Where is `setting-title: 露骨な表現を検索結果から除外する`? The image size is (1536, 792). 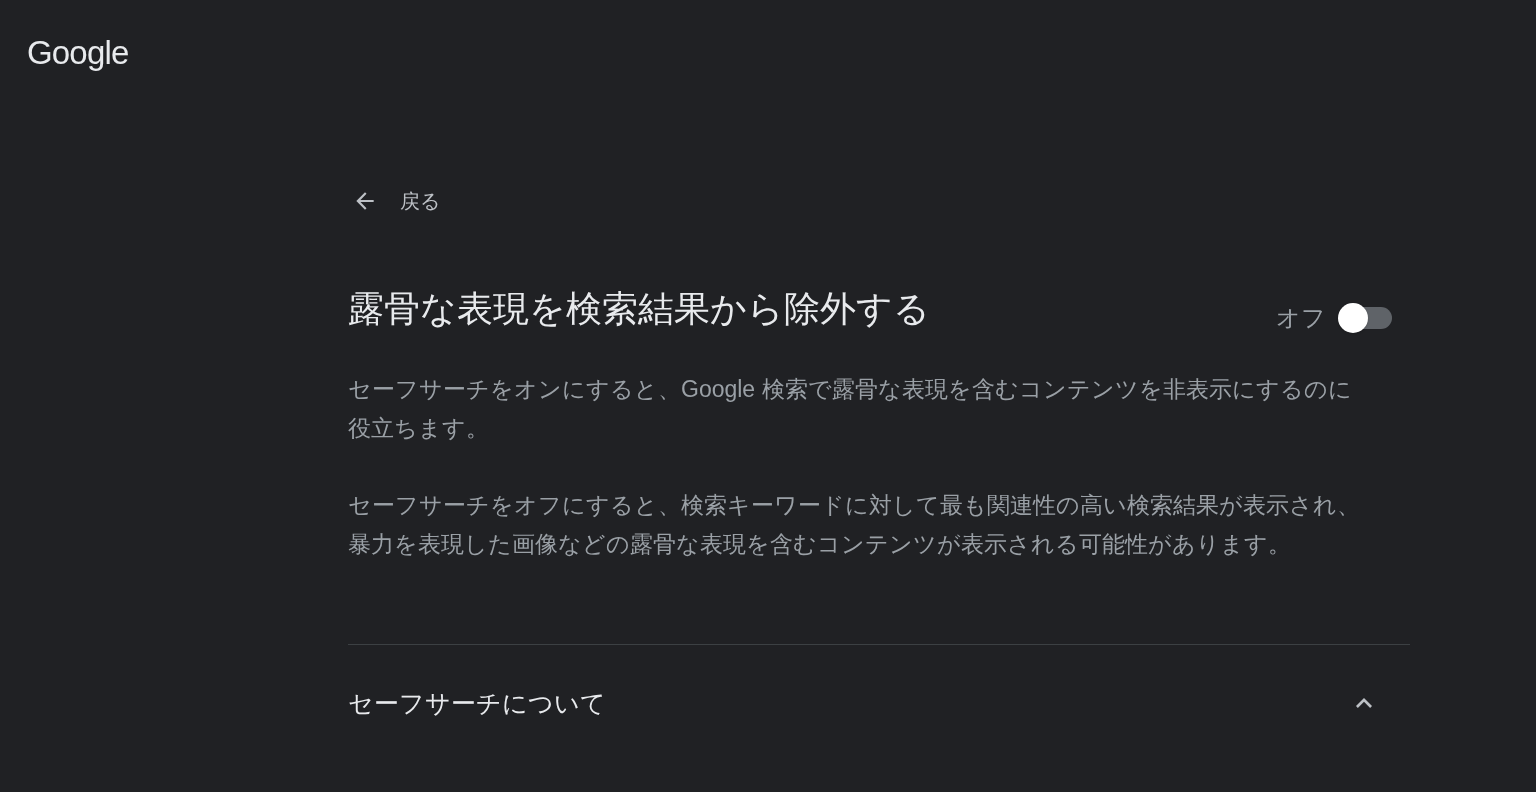 setting-title: 露骨な表現を検索結果から除外する is located at coordinates (639, 308).